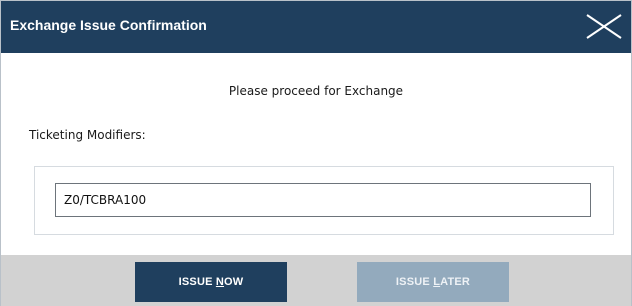 The width and height of the screenshot is (632, 306). What do you see at coordinates (234, 282) in the screenshot?
I see `issue-now-label-suffix: OW` at bounding box center [234, 282].